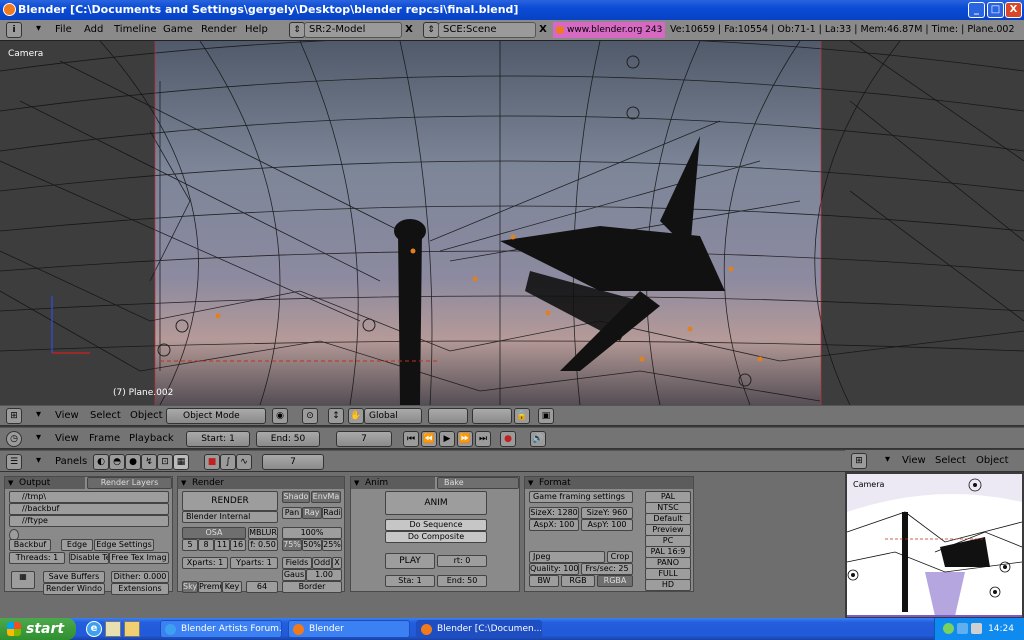  Describe the element at coordinates (93, 29) in the screenshot. I see `menu-add: Add` at that location.